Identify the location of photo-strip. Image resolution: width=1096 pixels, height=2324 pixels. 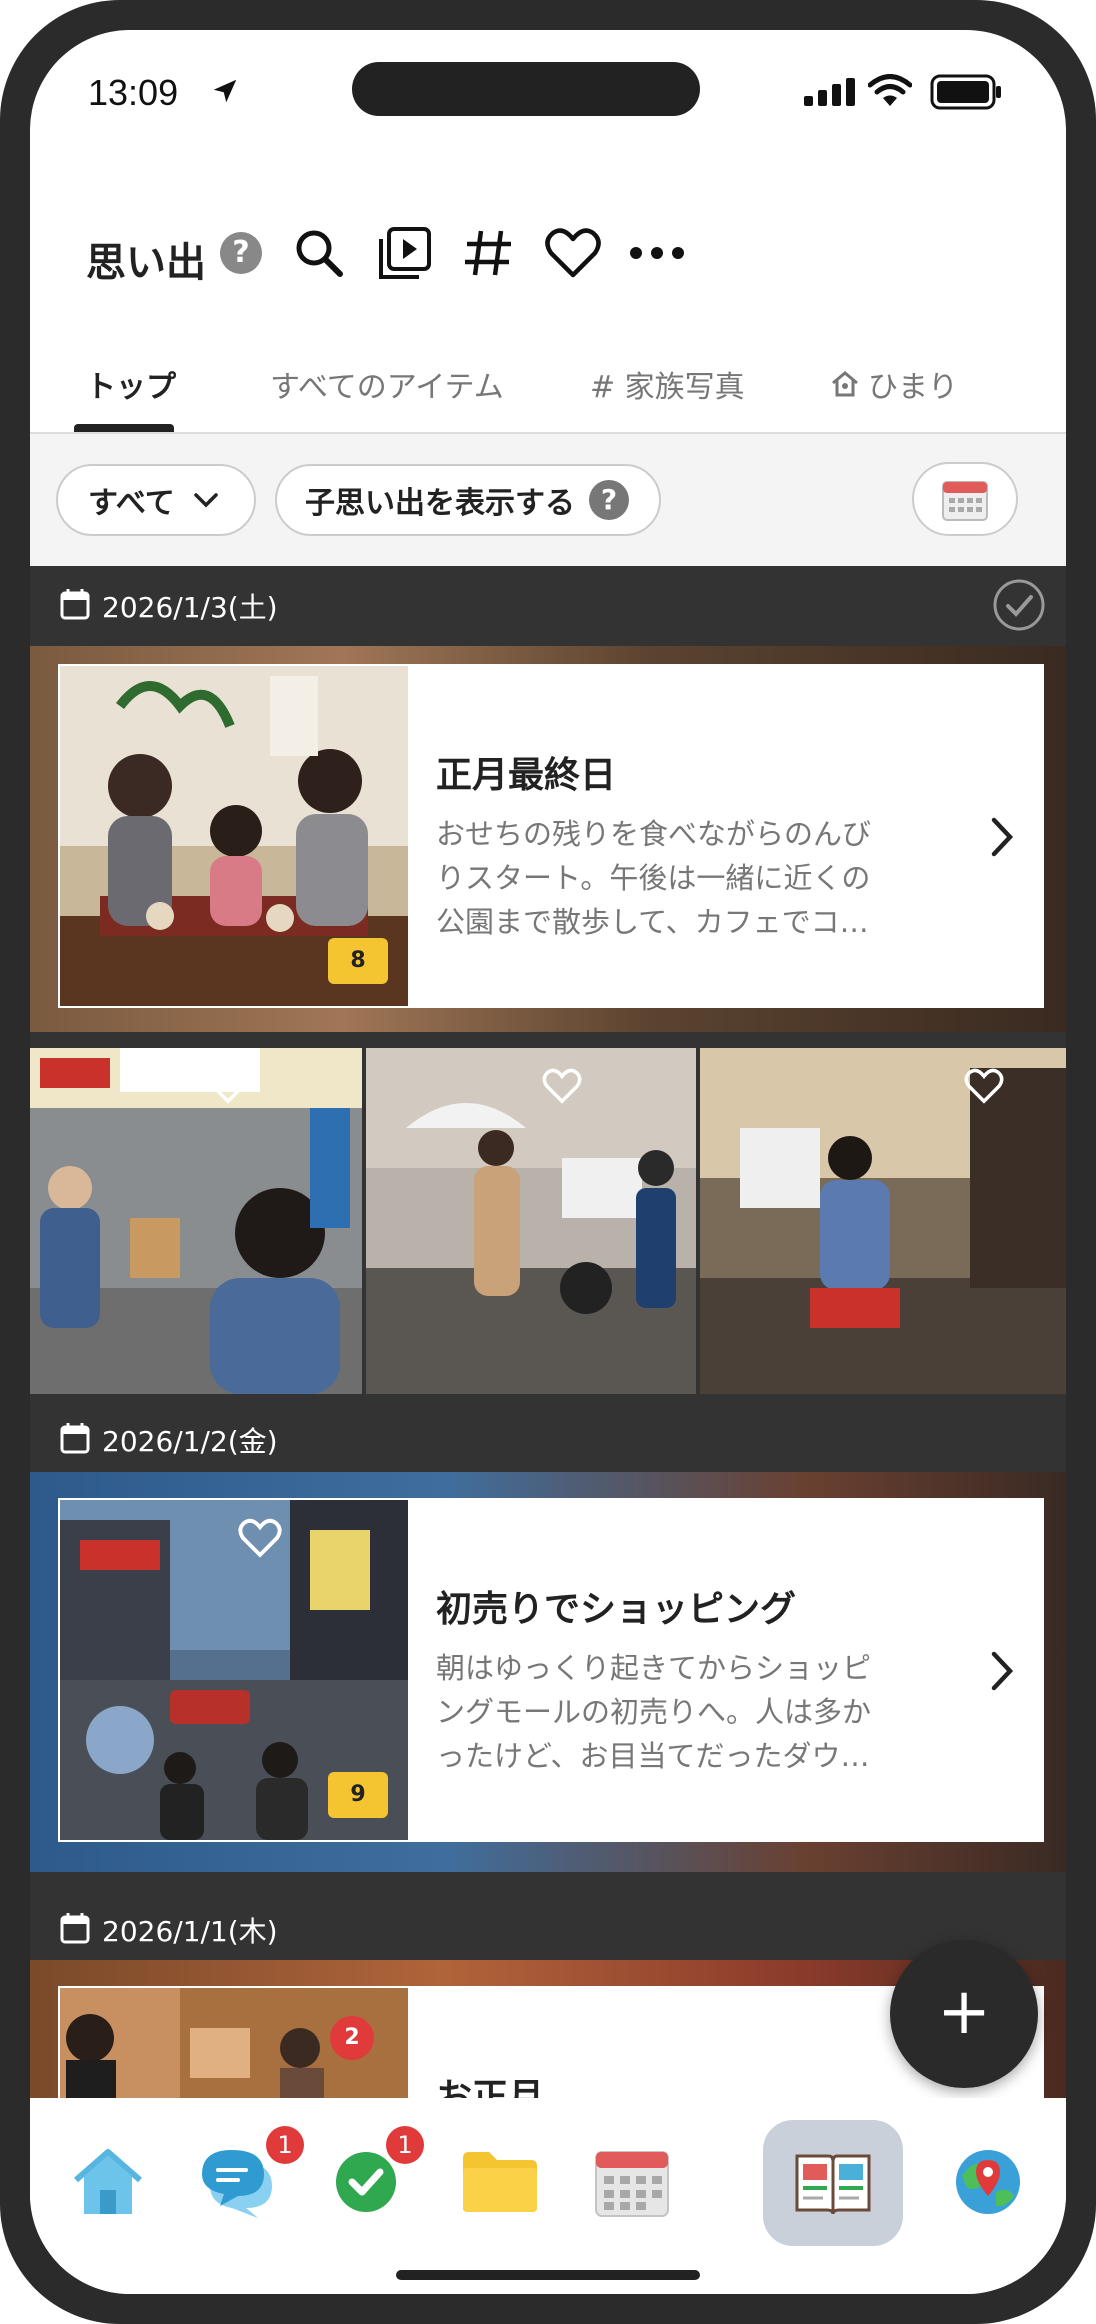
(548, 1221).